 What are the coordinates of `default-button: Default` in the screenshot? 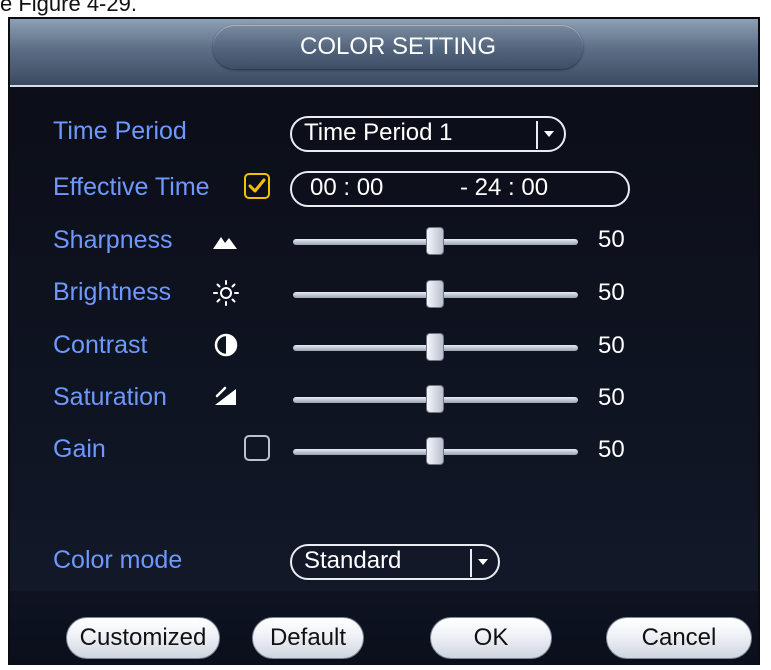 It's located at (308, 638).